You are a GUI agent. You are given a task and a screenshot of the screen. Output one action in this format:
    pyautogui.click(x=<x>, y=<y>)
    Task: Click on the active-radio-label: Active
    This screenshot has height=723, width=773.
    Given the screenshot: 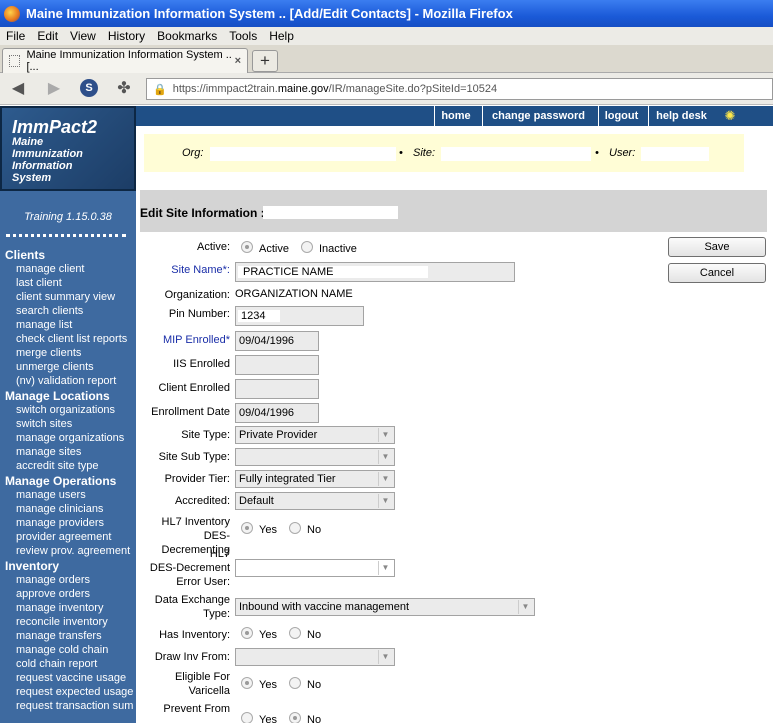 What is the action you would take?
    pyautogui.click(x=274, y=249)
    